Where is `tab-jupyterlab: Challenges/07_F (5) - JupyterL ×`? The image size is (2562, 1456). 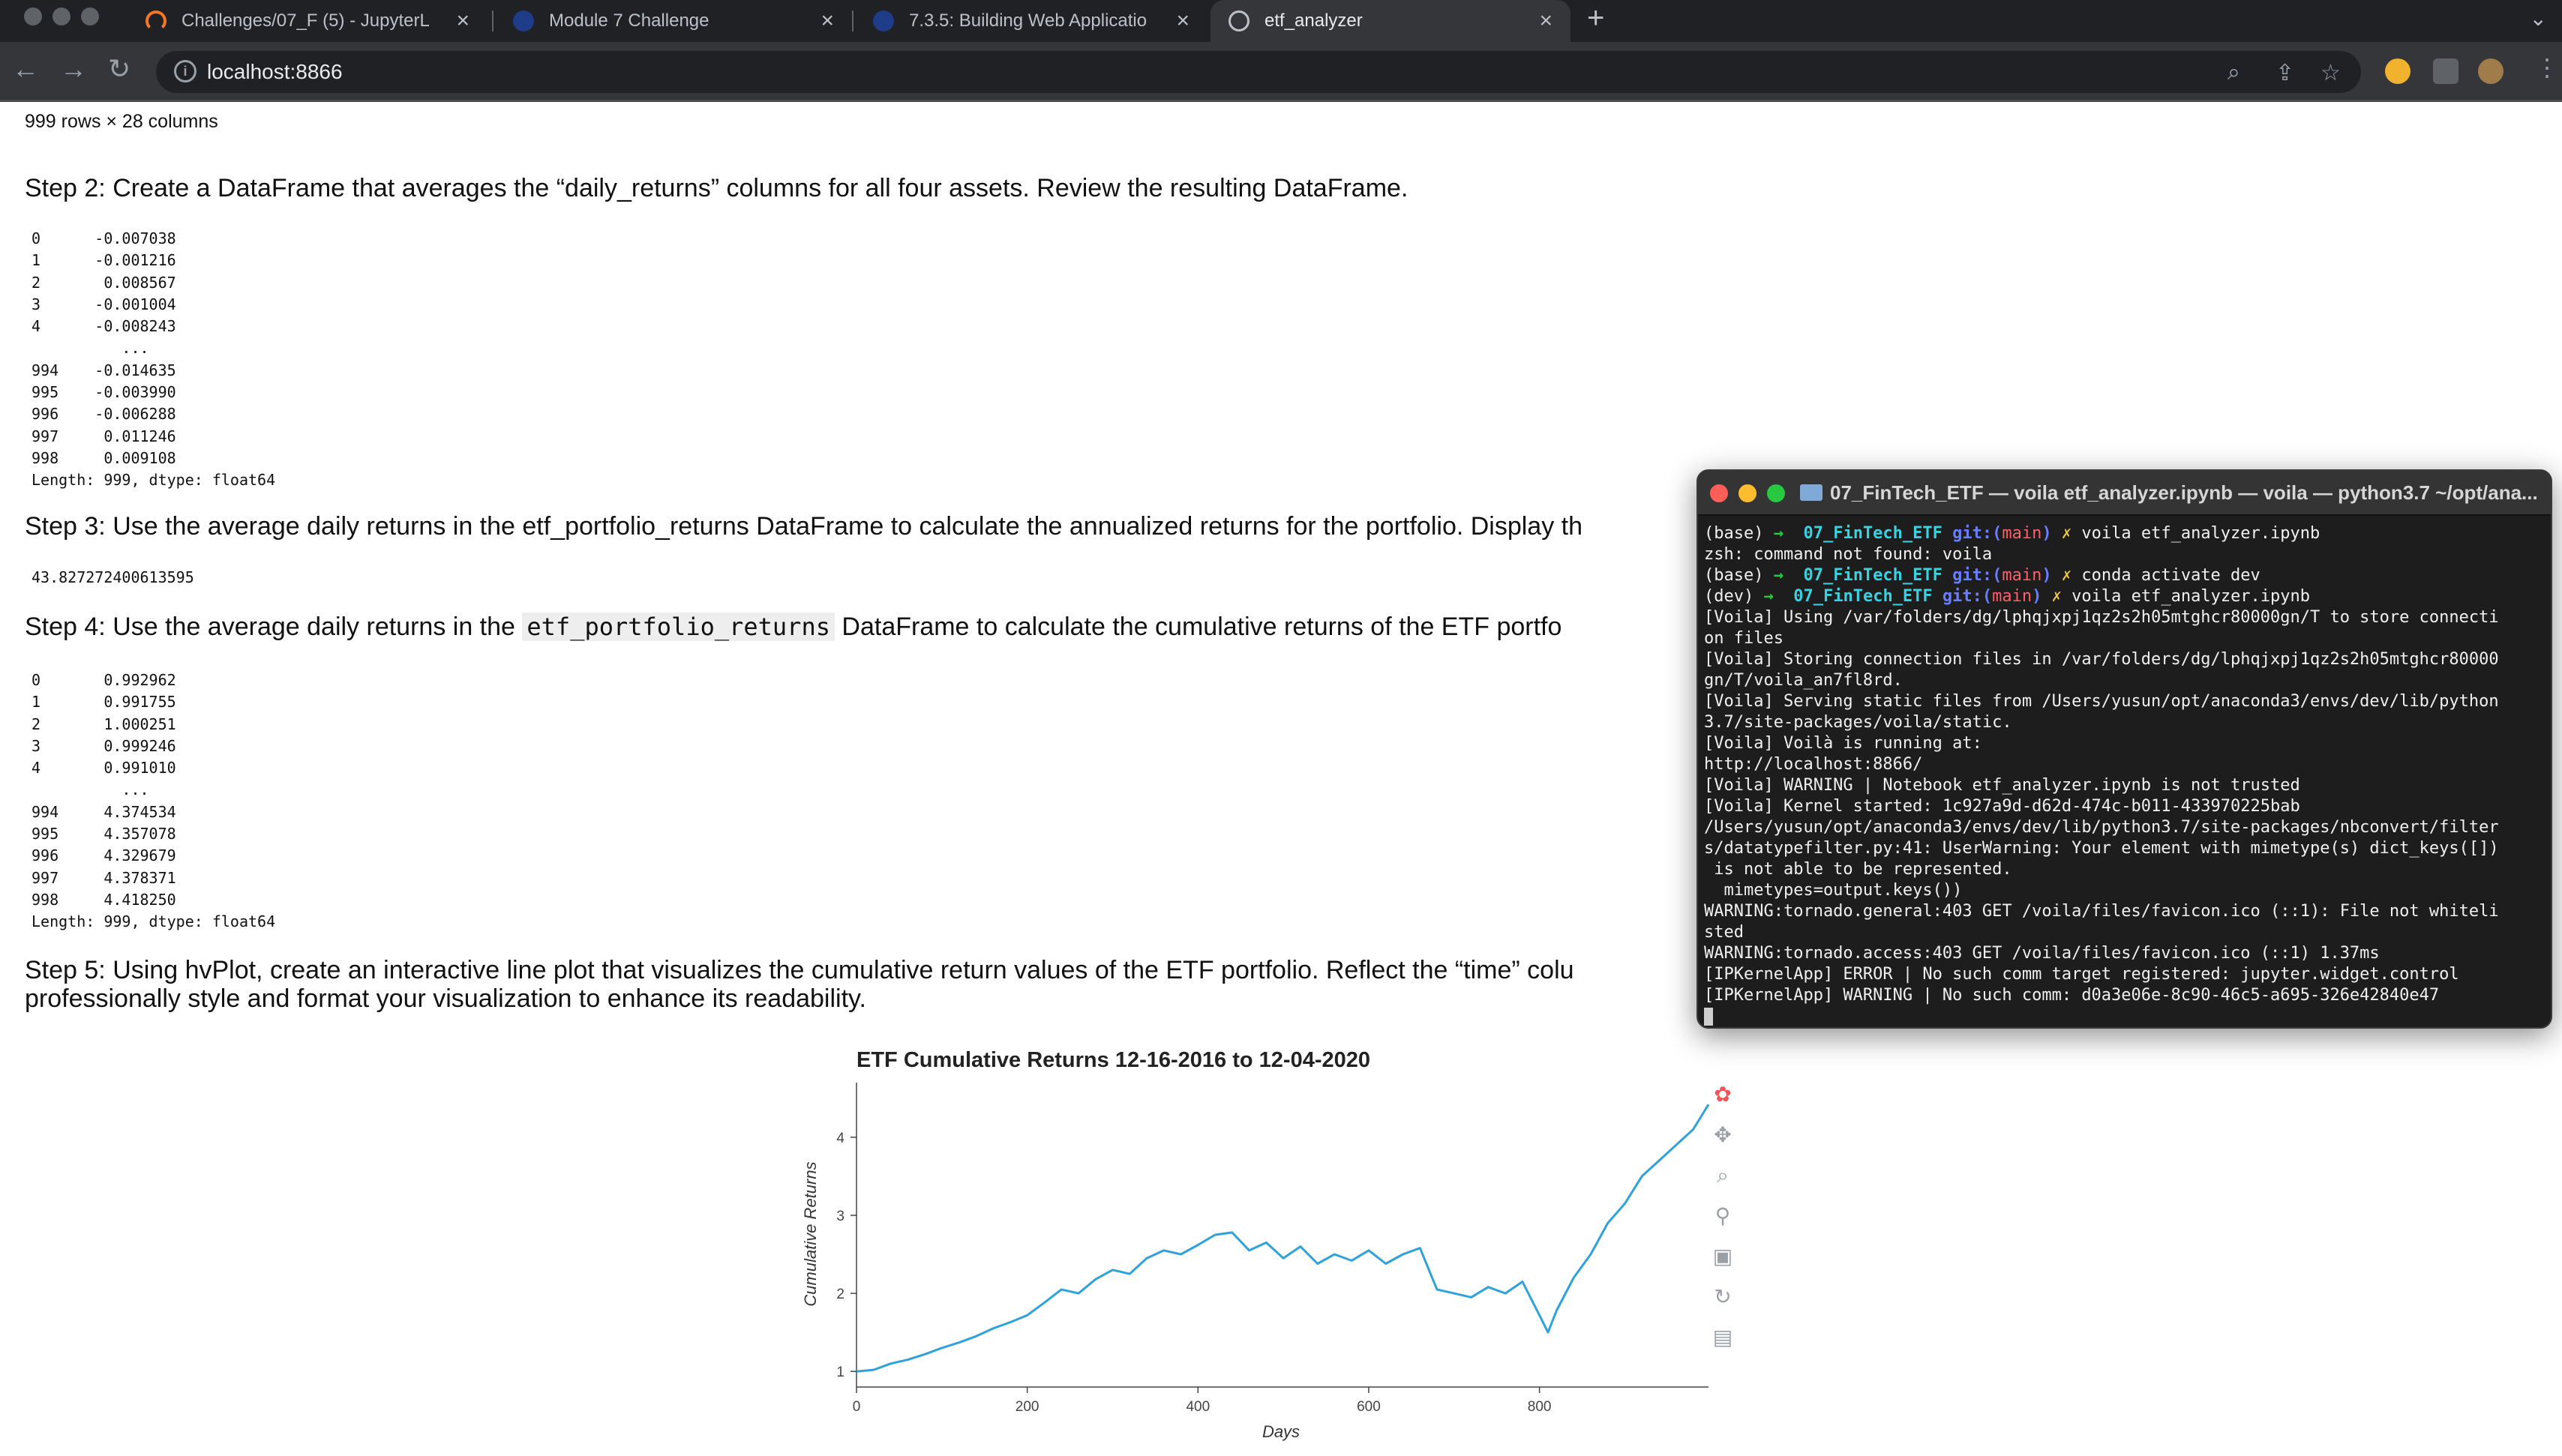
tab-jupyterlab: Challenges/07_F (5) - JupyterL × is located at coordinates (308, 21).